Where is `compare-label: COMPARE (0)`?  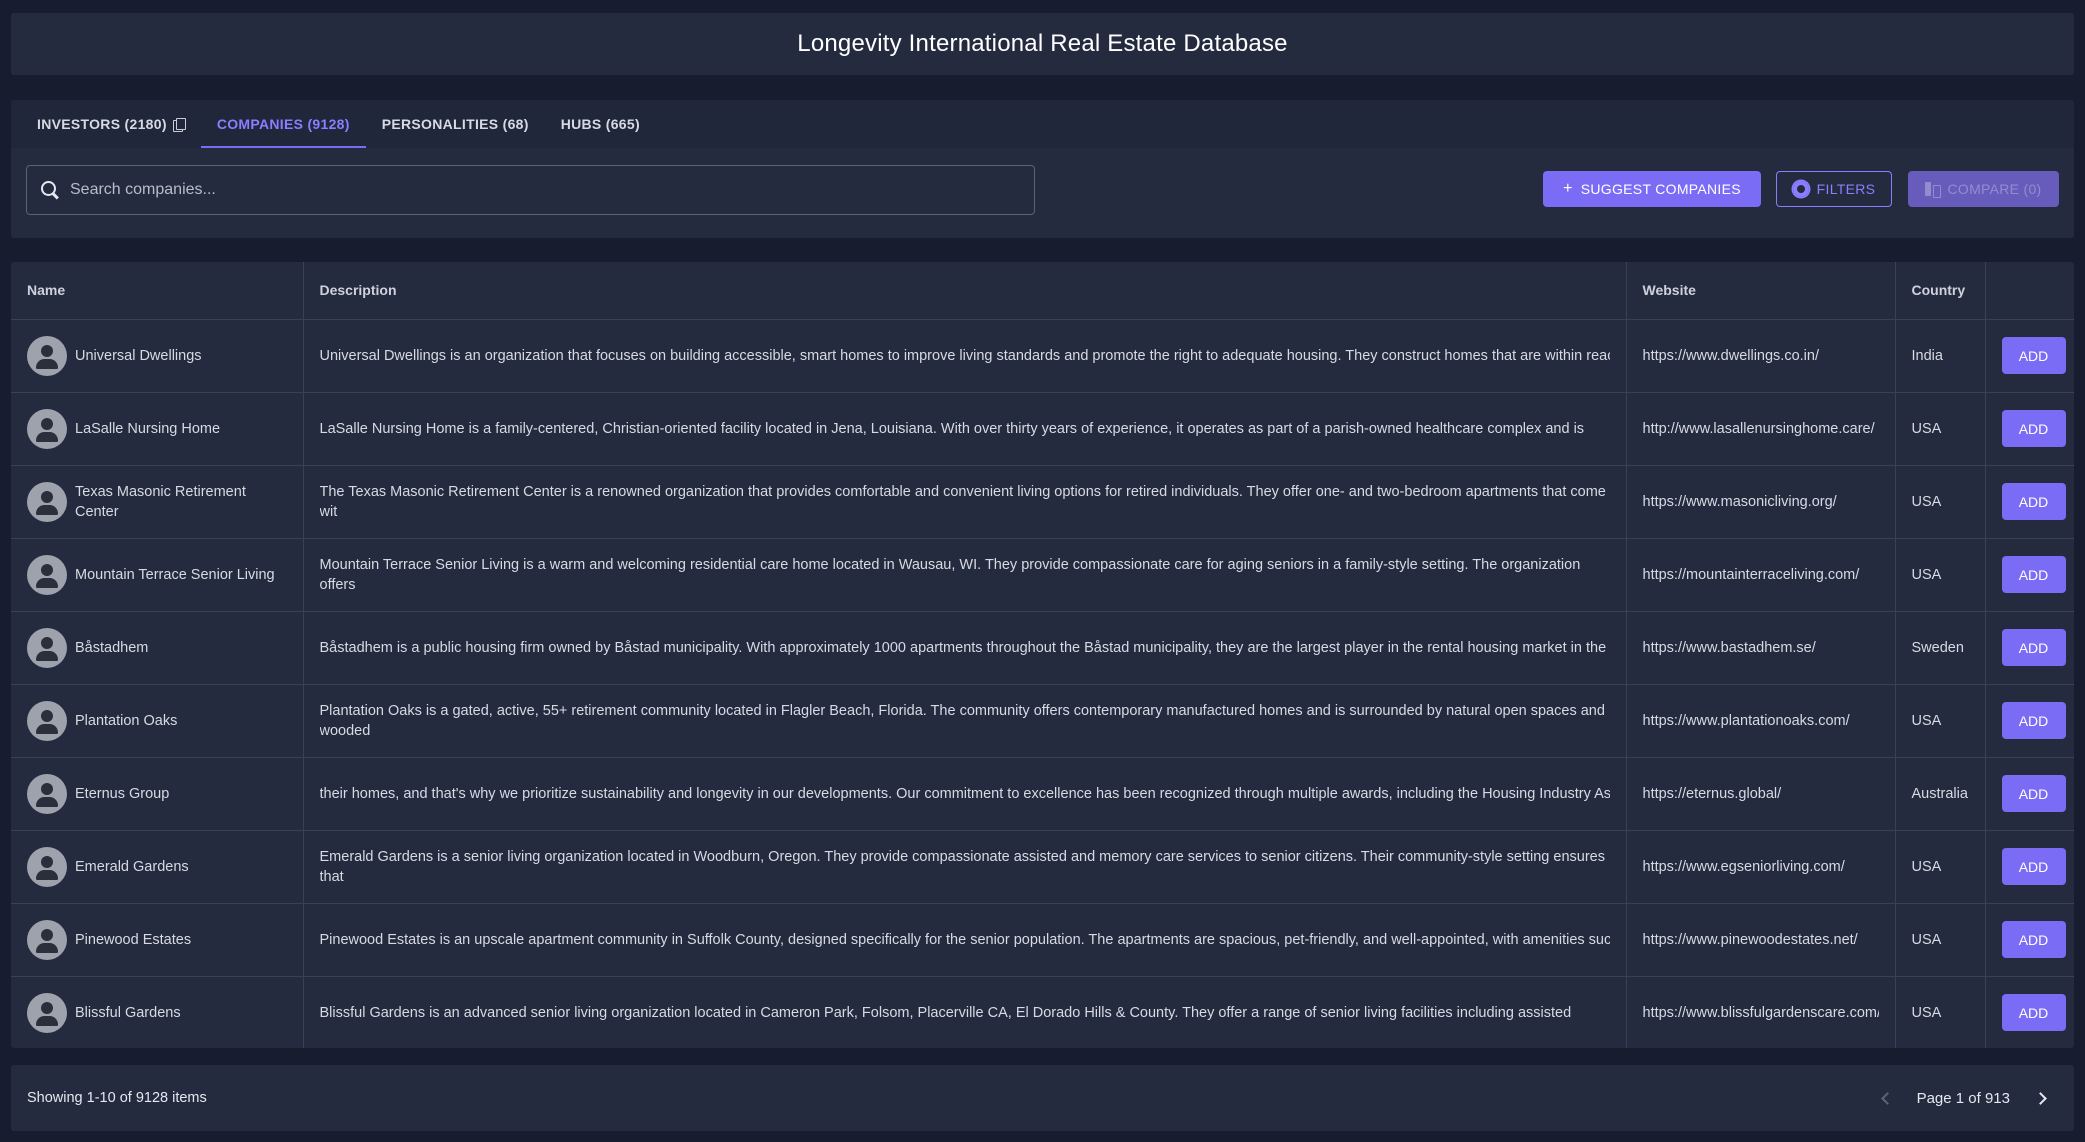
compare-label: COMPARE (0) is located at coordinates (1994, 189).